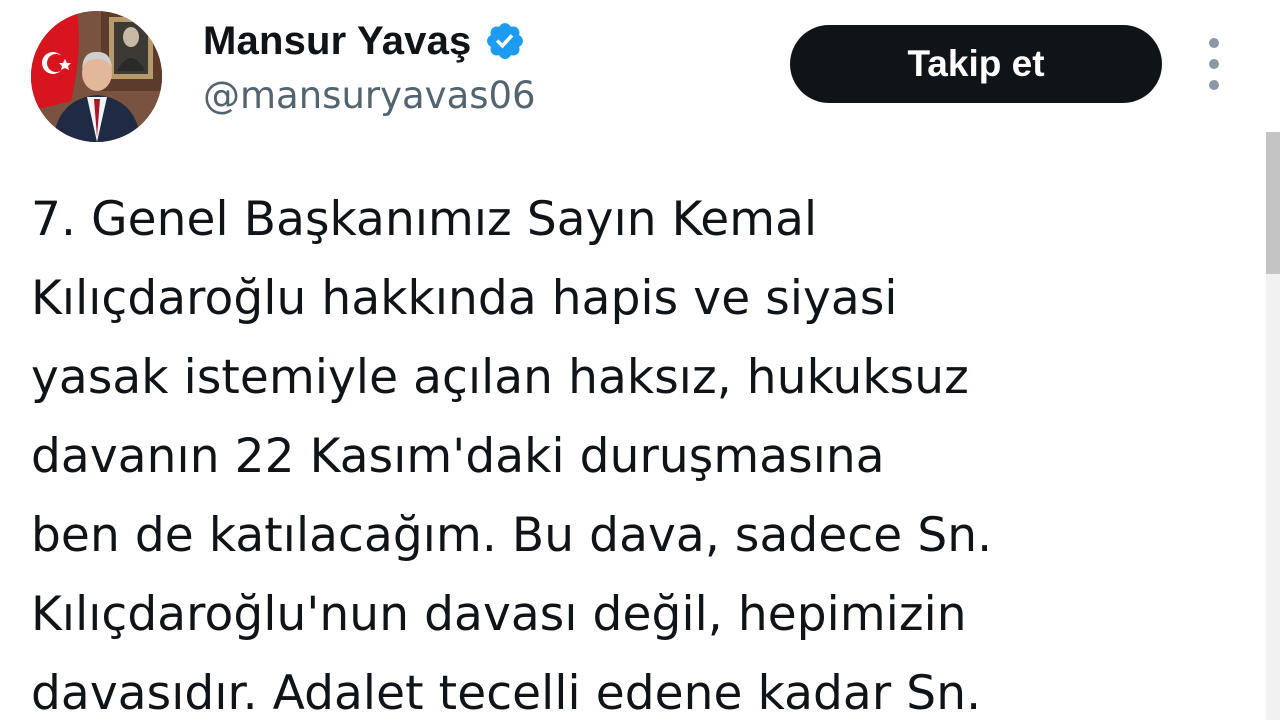  I want to click on tweet-text-line: Kılıçdaroğlu hakkında hapis ve siyasi, so click(464, 298).